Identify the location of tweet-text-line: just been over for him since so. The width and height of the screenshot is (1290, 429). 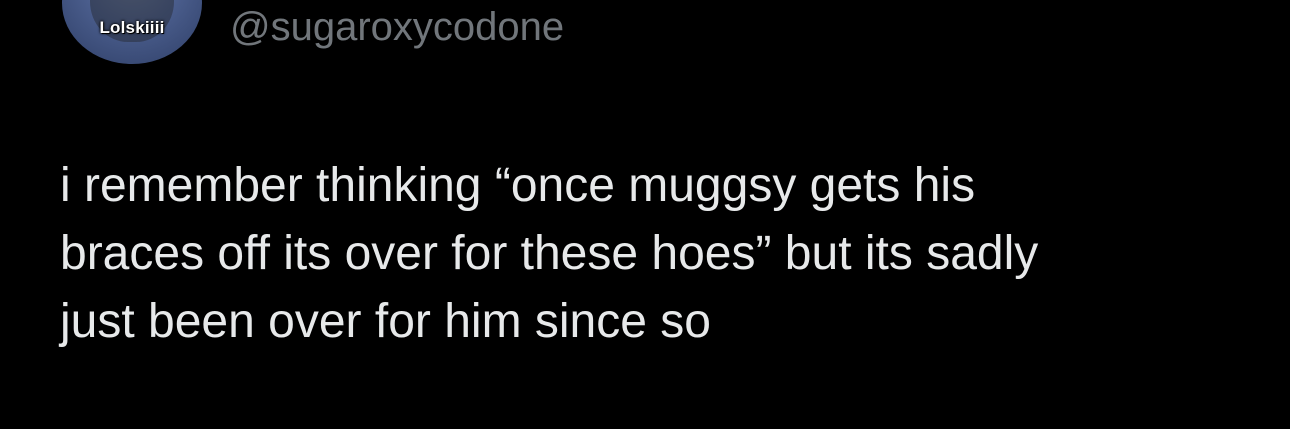
(385, 321).